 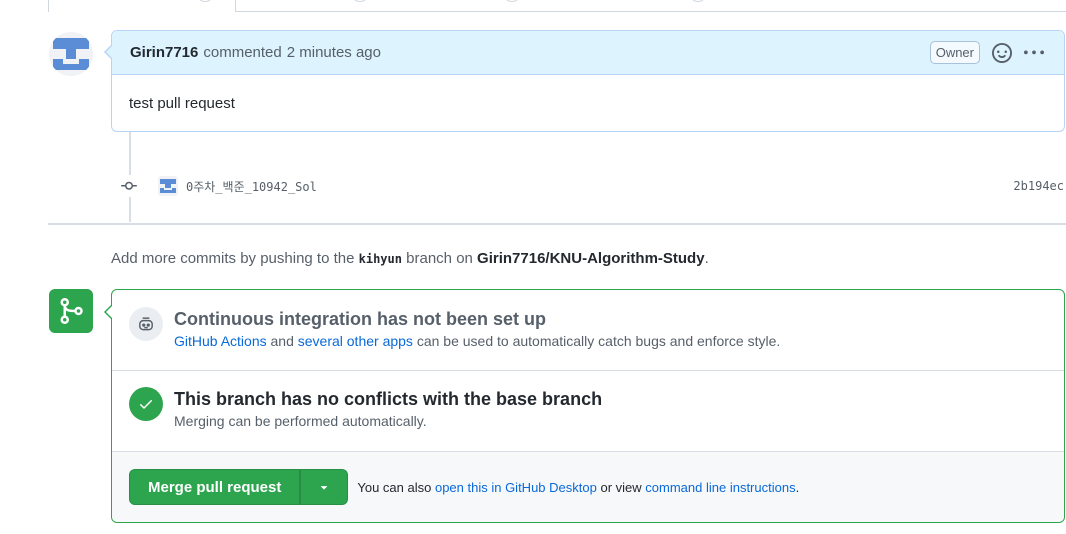 I want to click on check-icon, so click(x=146, y=404).